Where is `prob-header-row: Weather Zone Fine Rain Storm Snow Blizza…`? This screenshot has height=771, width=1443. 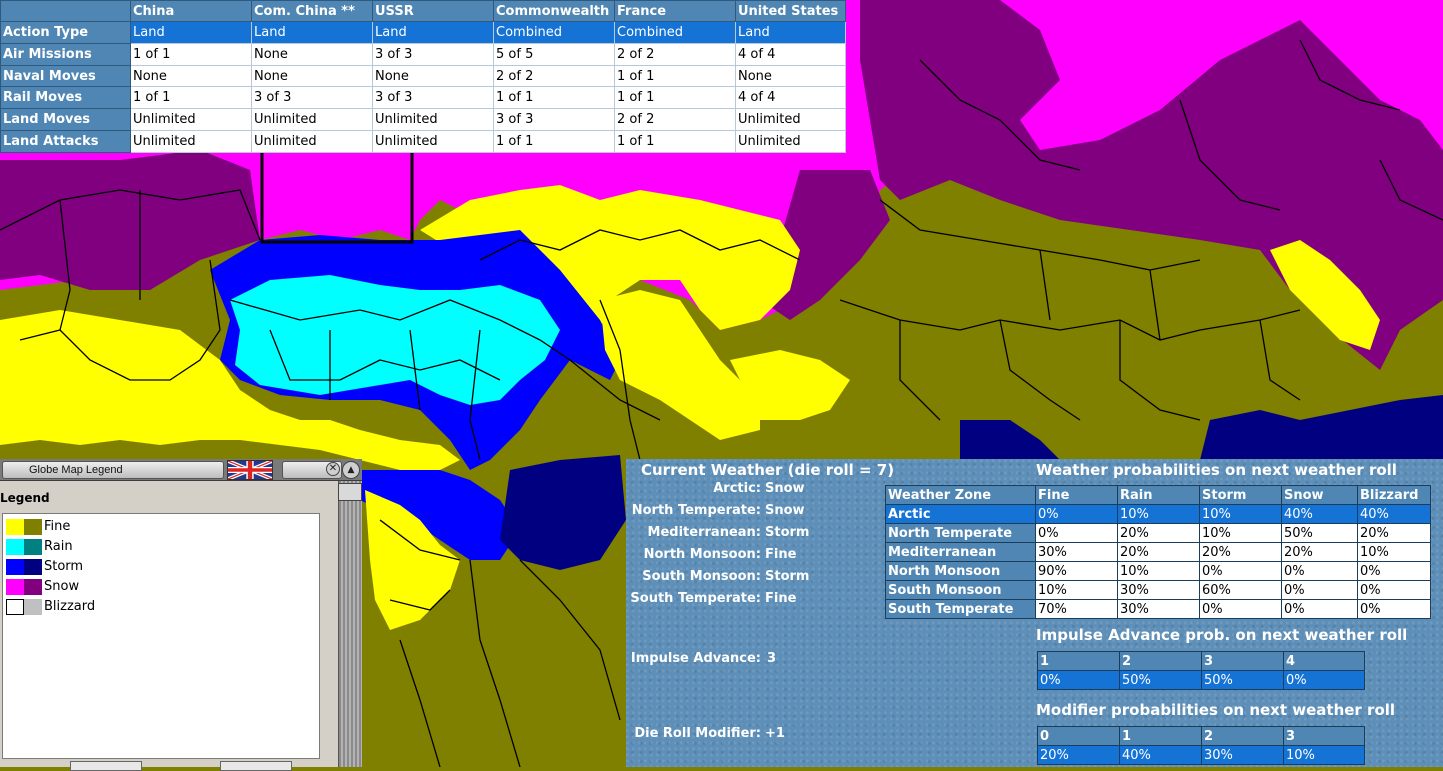 prob-header-row: Weather Zone Fine Rain Storm Snow Blizza… is located at coordinates (1158, 495).